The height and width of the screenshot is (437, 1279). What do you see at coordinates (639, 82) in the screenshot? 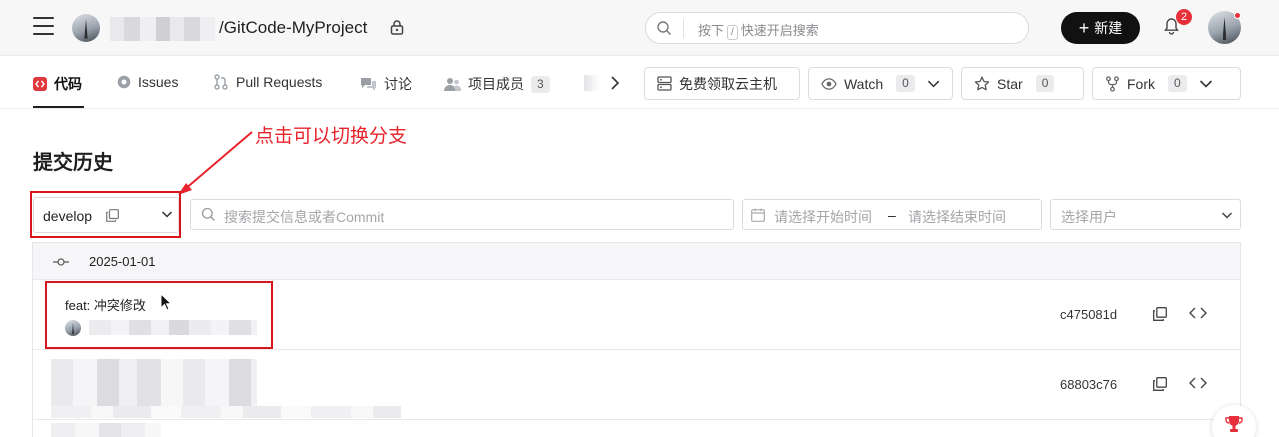
I see `repo-tab-bar` at bounding box center [639, 82].